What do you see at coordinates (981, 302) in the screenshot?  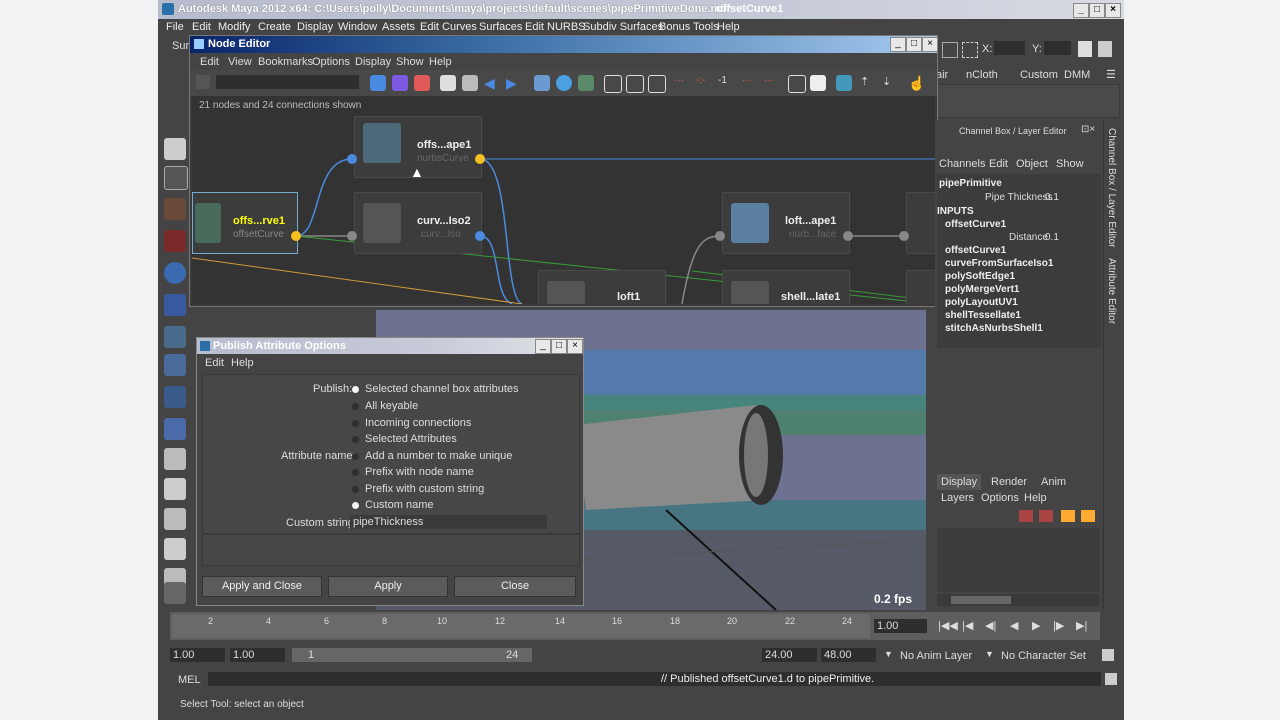 I see `cb-history-item: polyLayoutUV1` at bounding box center [981, 302].